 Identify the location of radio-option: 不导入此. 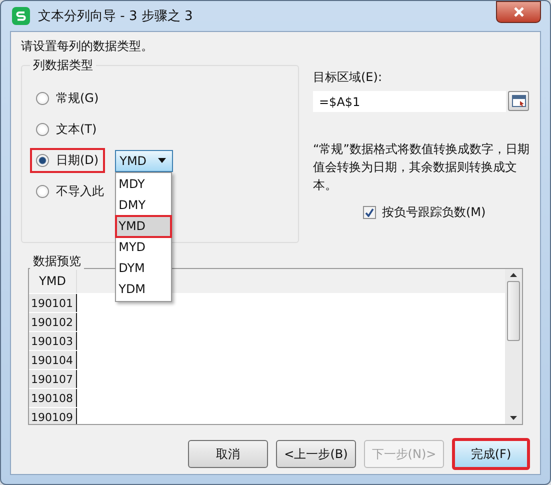
(70, 191).